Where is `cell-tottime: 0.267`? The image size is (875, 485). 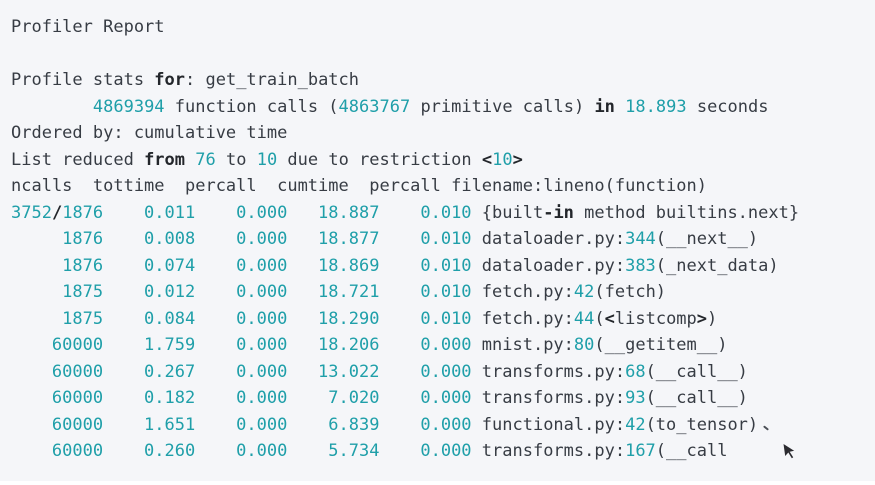
cell-tottime: 0.267 is located at coordinates (154, 372).